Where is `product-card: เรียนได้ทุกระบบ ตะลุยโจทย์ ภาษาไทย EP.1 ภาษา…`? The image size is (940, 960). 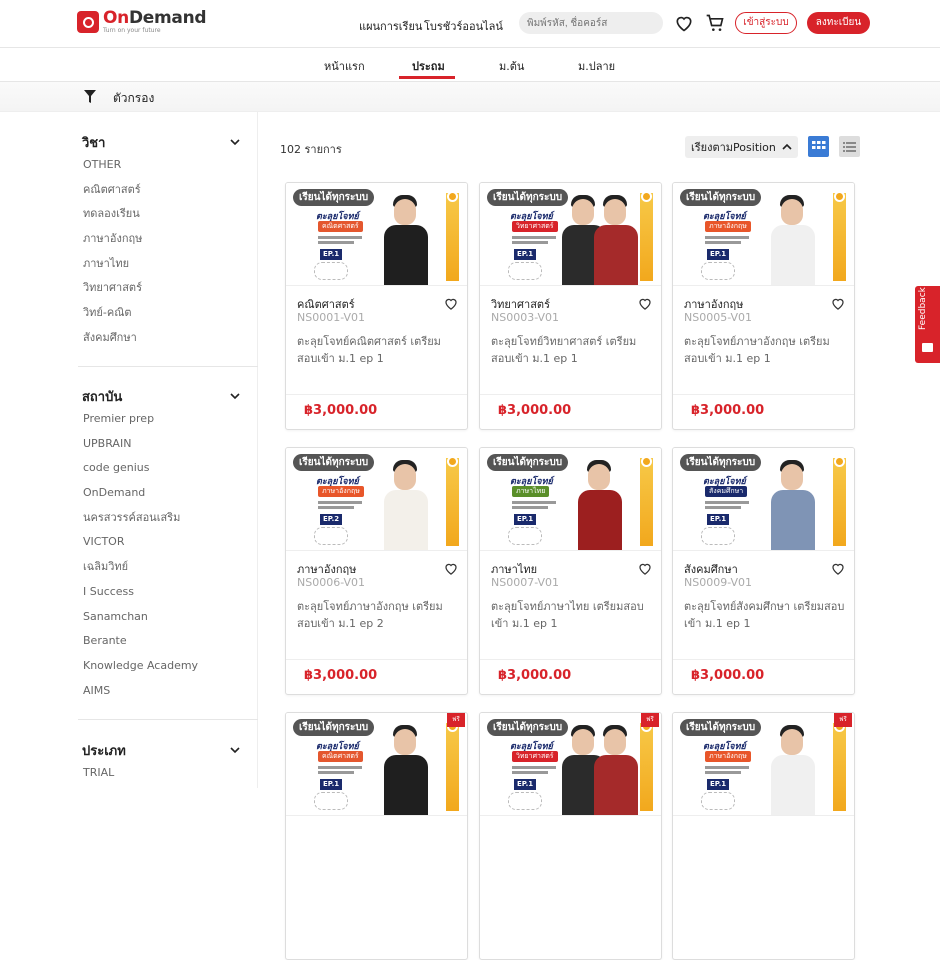
product-card: เรียนได้ทุกระบบ ตะลุยโจทย์ ภาษาไทย EP.1 ภาษา… is located at coordinates (570, 571).